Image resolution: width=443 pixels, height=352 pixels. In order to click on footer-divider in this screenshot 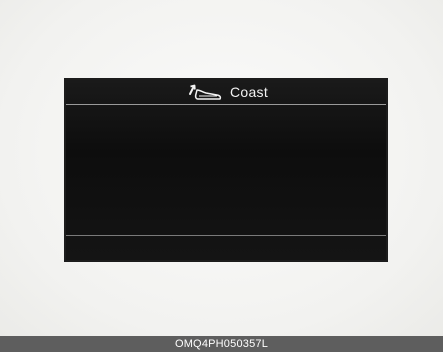, I will do `click(226, 235)`.